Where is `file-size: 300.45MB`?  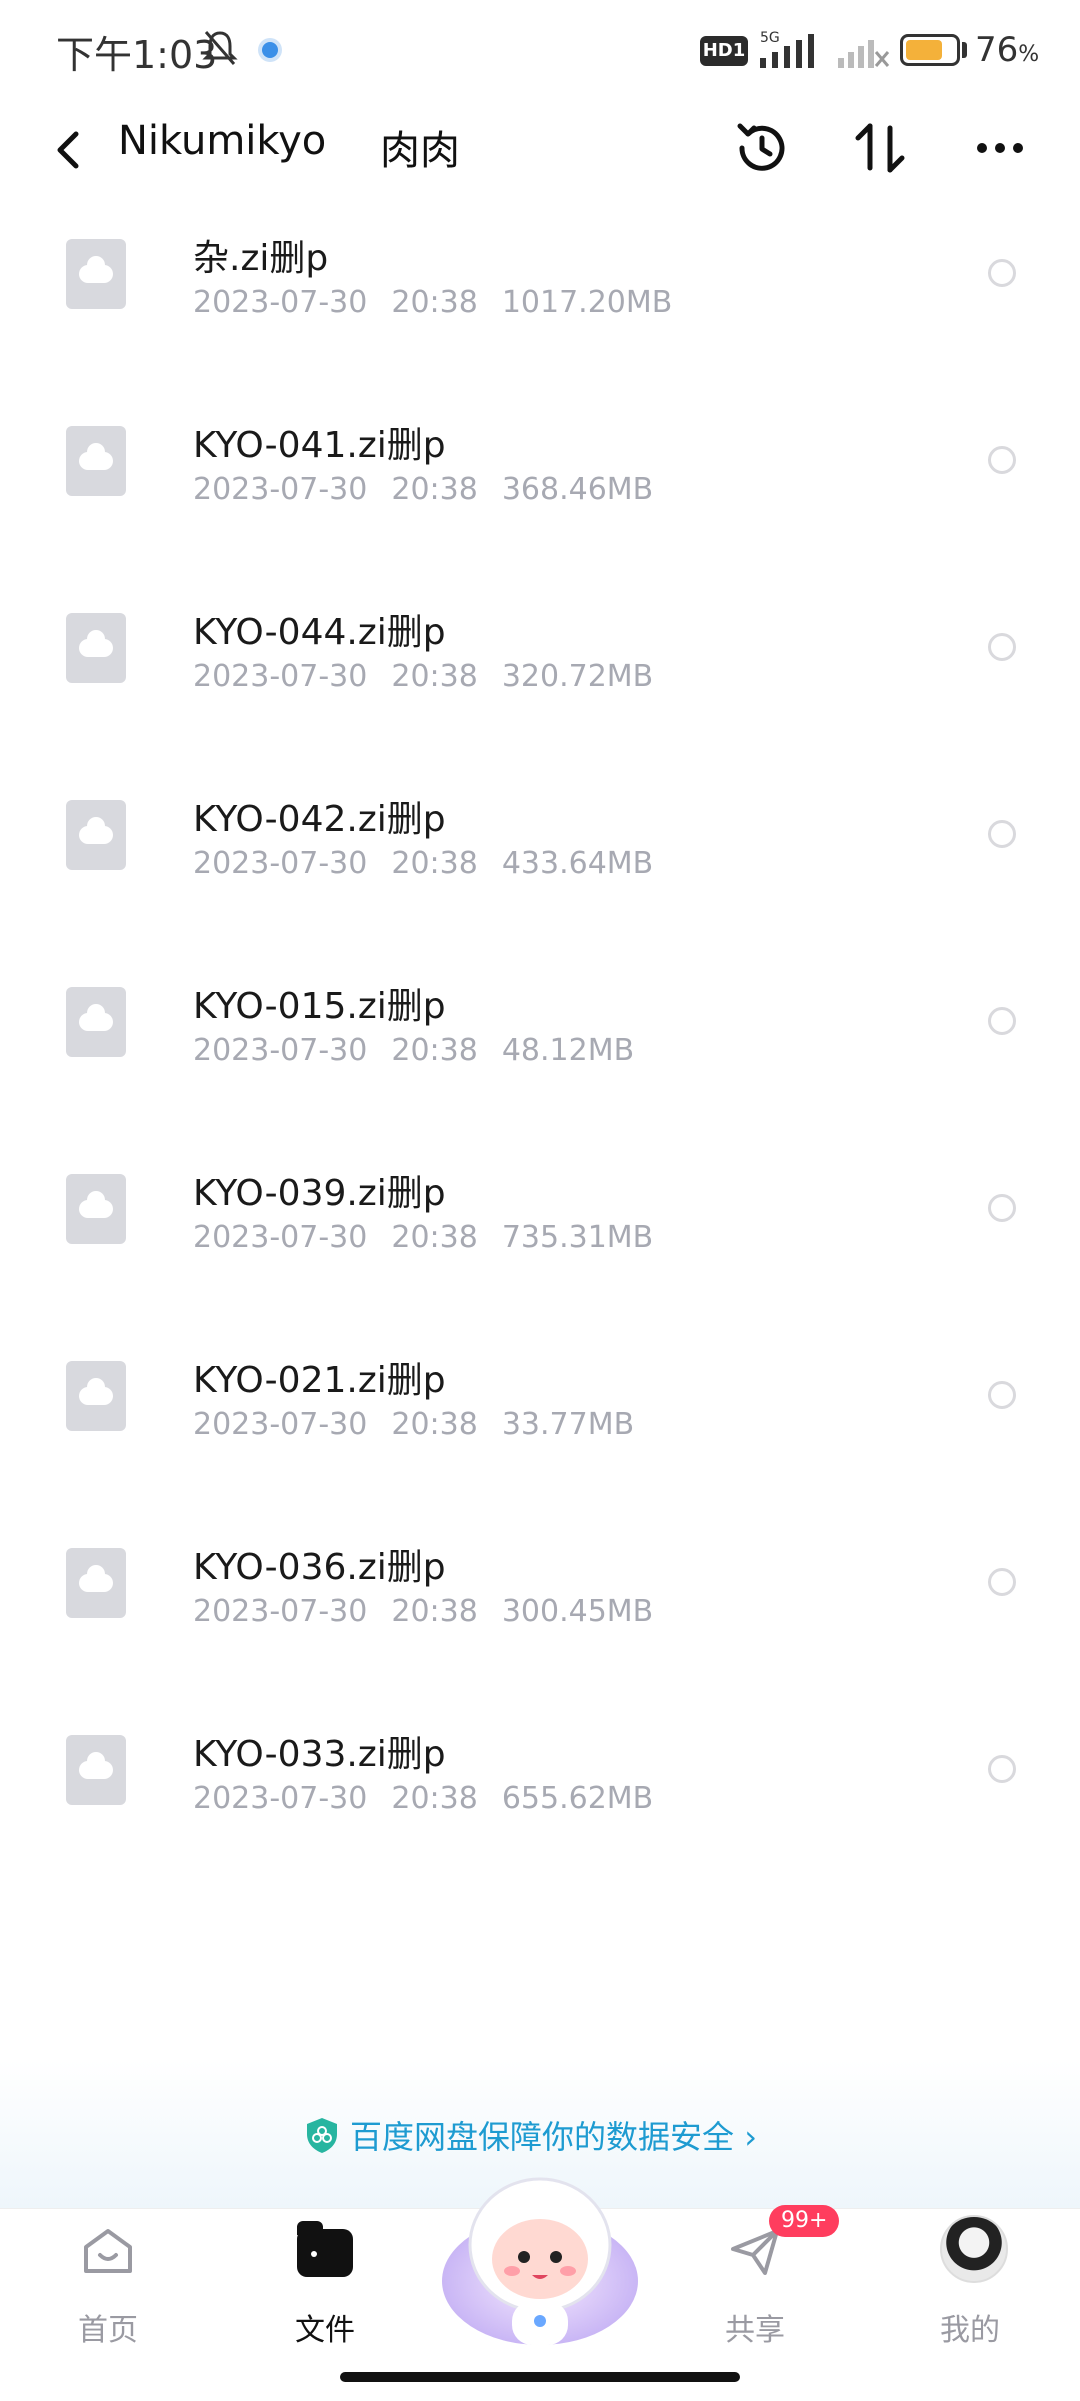
file-size: 300.45MB is located at coordinates (577, 1611).